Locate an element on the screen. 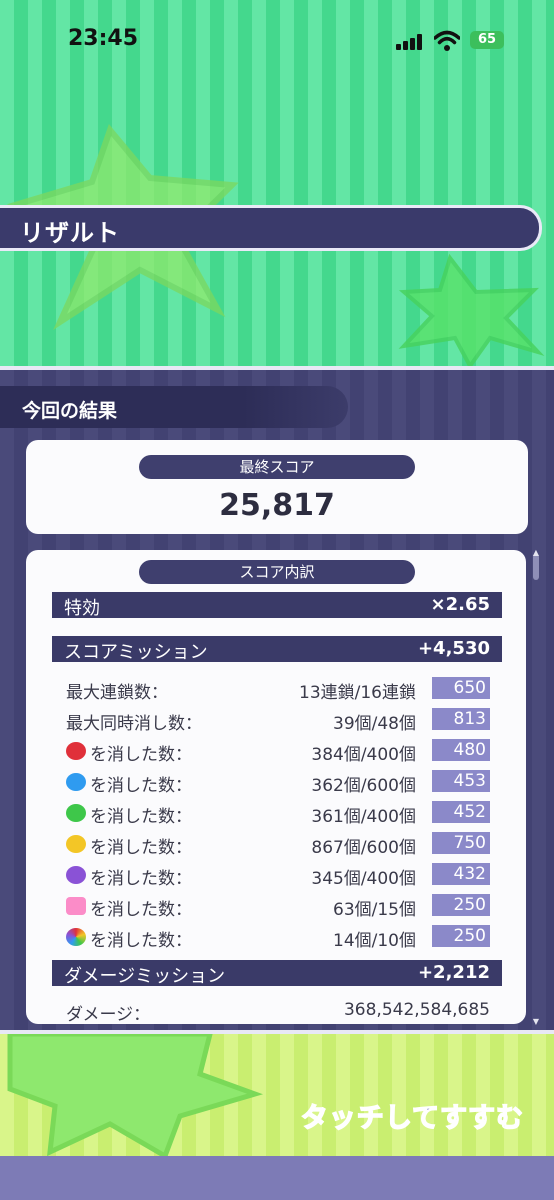 Image resolution: width=554 pixels, height=1200 pixels. section-title: 今回の結果 is located at coordinates (70, 411).